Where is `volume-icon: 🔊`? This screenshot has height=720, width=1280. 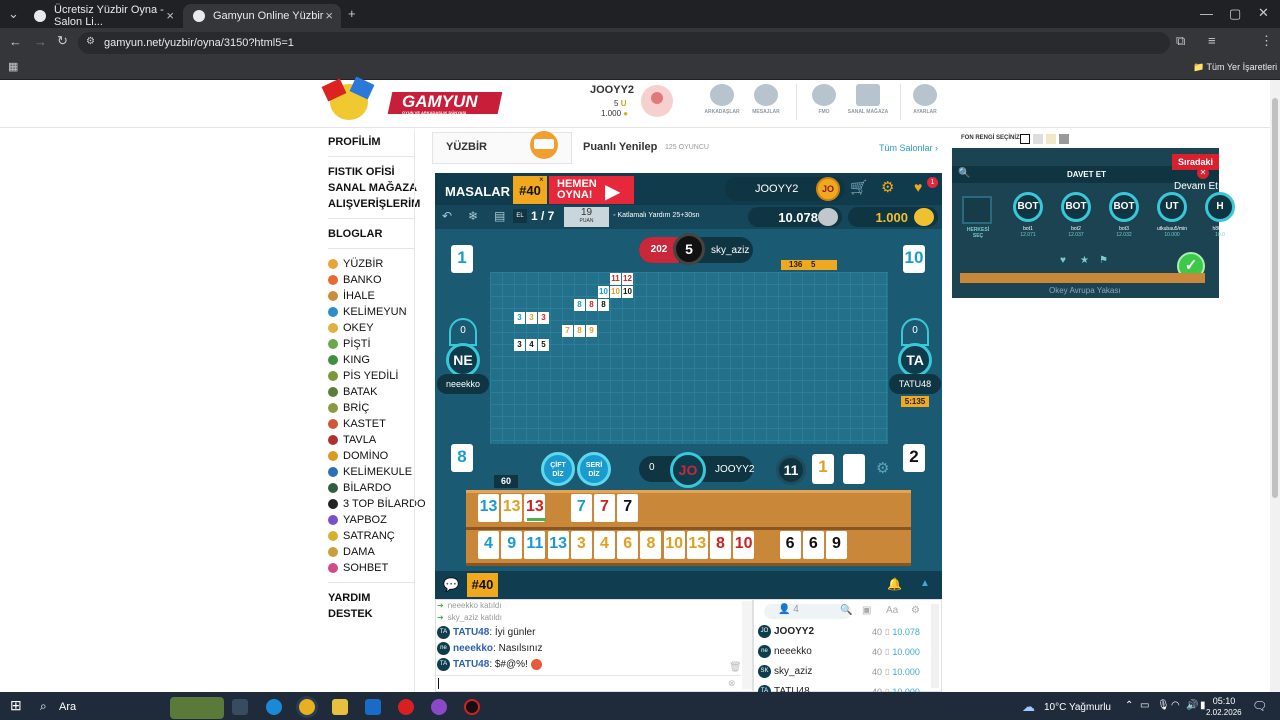 volume-icon: 🔊 is located at coordinates (1192, 705).